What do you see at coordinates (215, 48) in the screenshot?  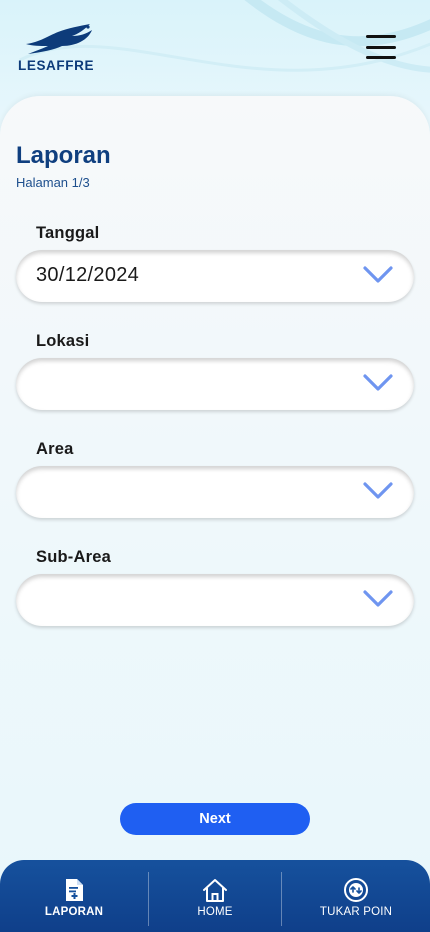 I see `app-header: LESAFFRE` at bounding box center [215, 48].